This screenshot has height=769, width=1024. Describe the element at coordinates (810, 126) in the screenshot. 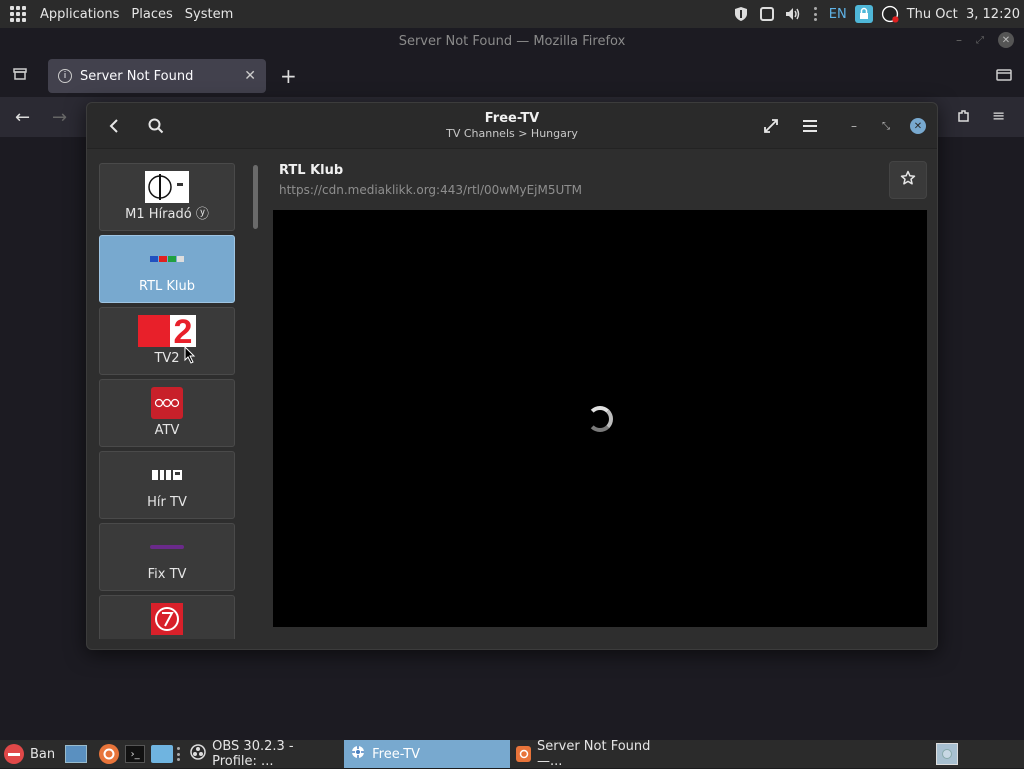

I see `hamburger-menu-icon` at that location.